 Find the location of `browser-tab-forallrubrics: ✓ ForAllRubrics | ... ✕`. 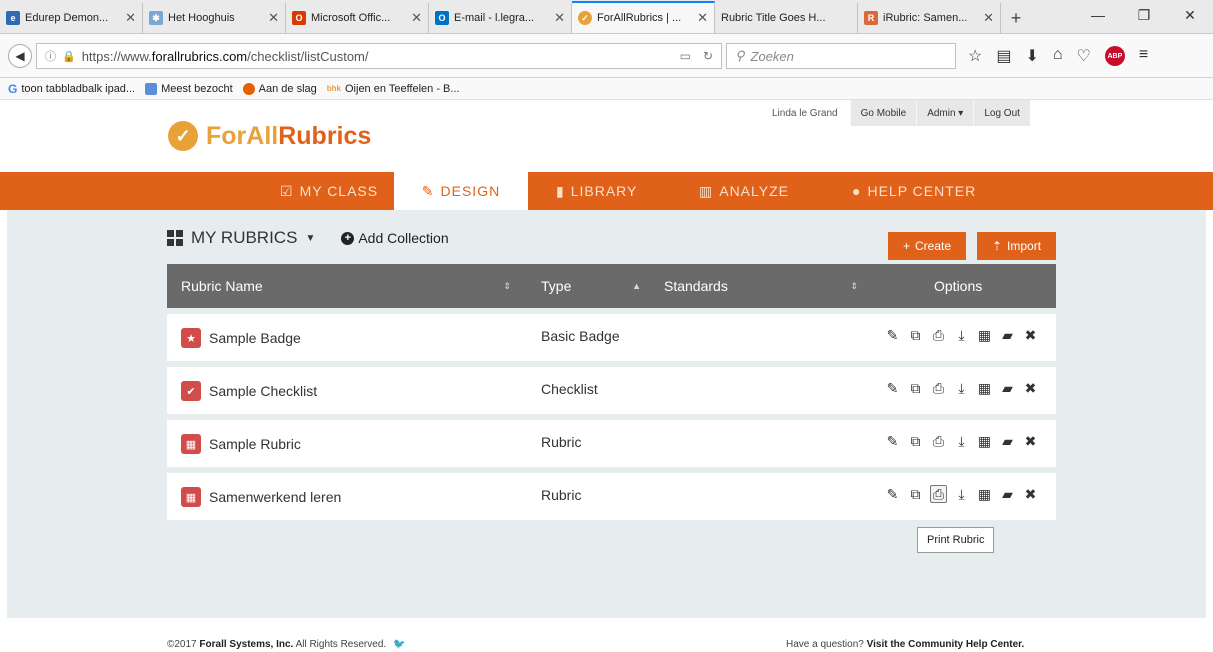

browser-tab-forallrubrics: ✓ ForAllRubrics | ... ✕ is located at coordinates (643, 17).